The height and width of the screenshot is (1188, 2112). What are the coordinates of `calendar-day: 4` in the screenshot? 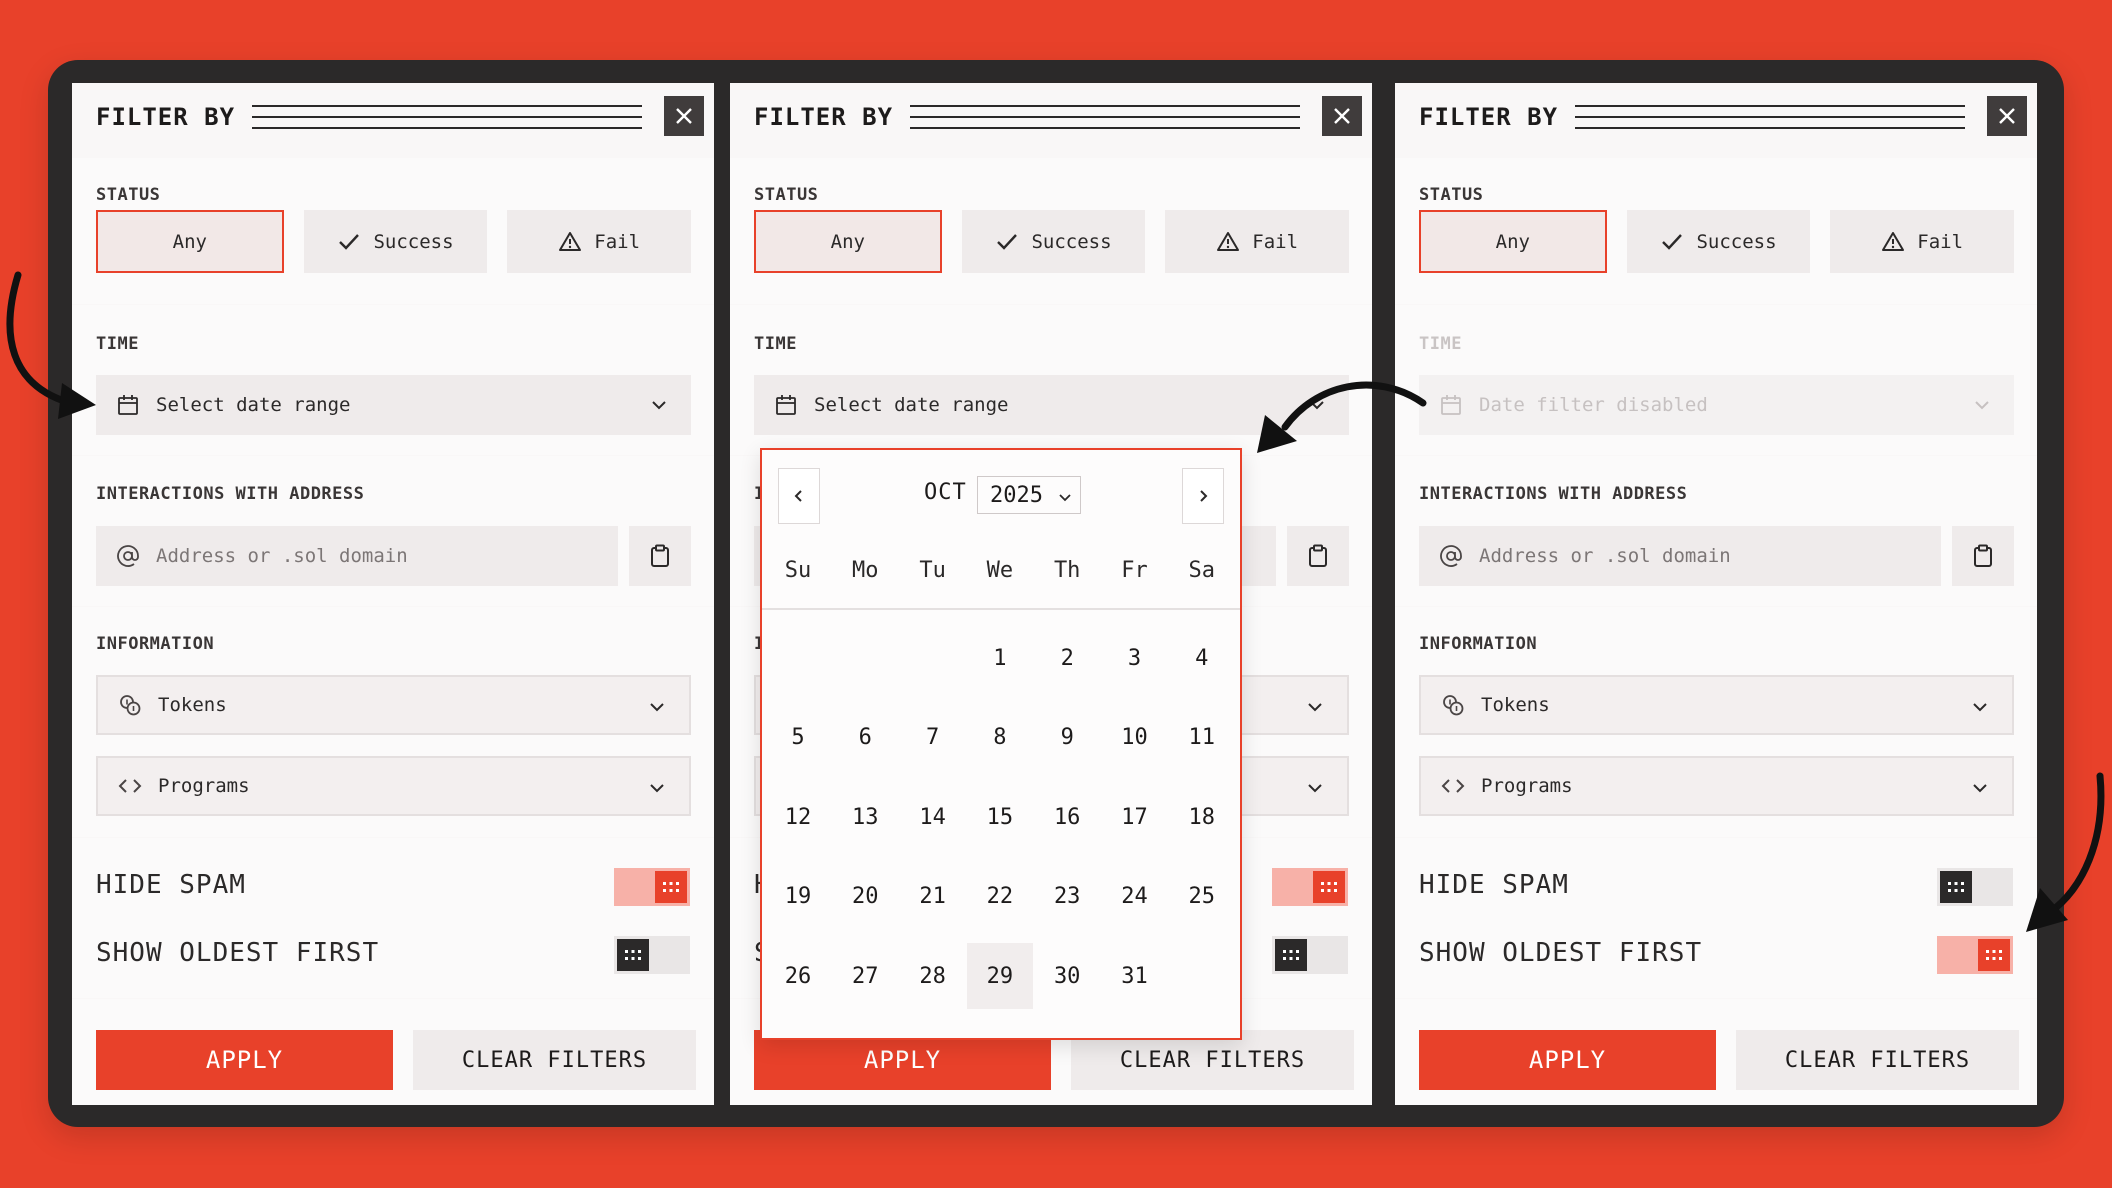 It's located at (1202, 658).